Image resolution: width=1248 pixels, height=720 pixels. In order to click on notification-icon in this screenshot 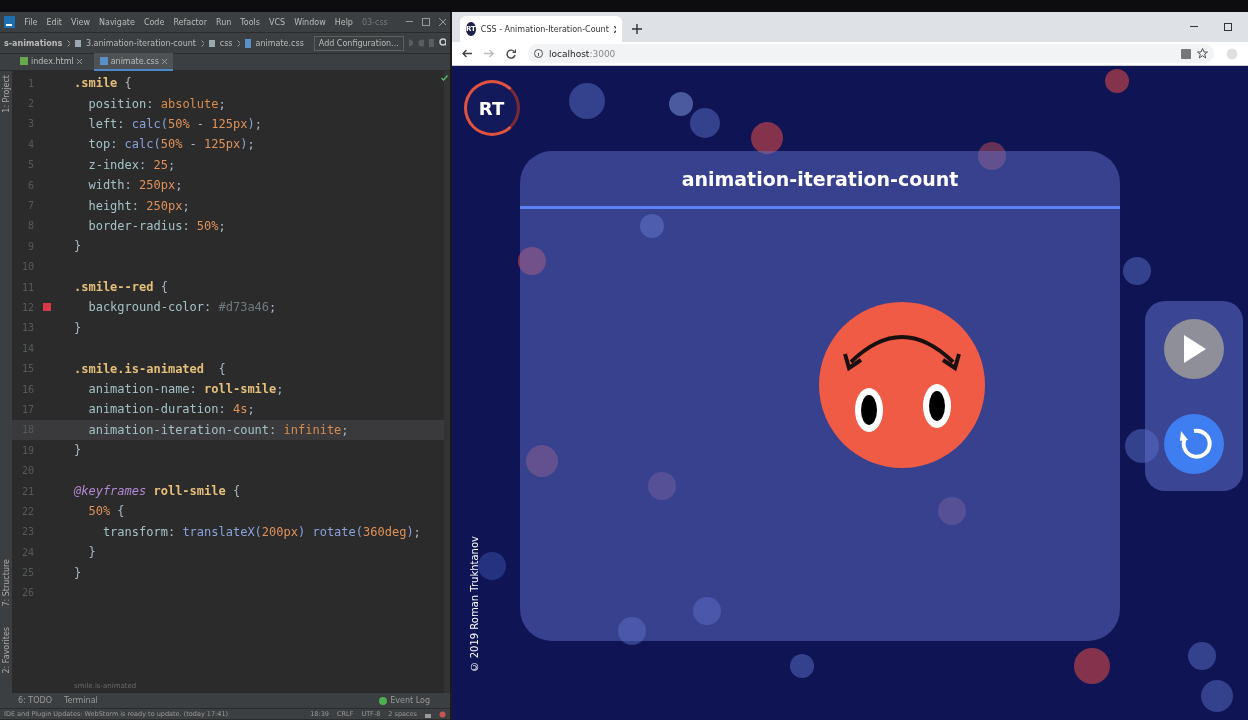, I will do `click(442, 714)`.